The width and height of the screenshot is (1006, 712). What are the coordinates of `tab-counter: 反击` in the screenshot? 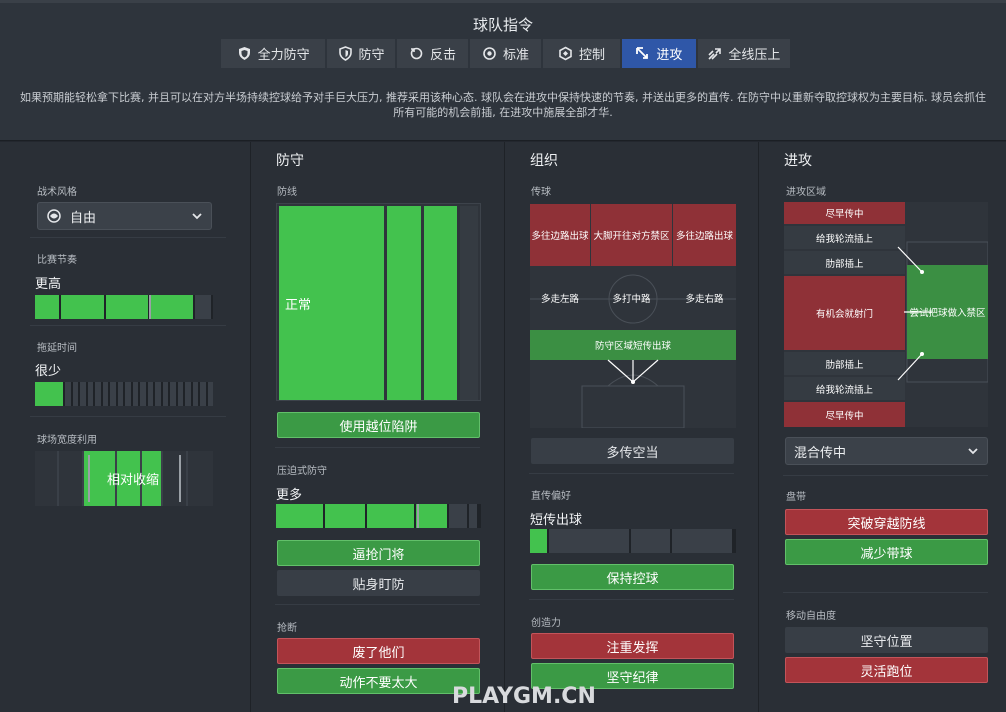 It's located at (432, 53).